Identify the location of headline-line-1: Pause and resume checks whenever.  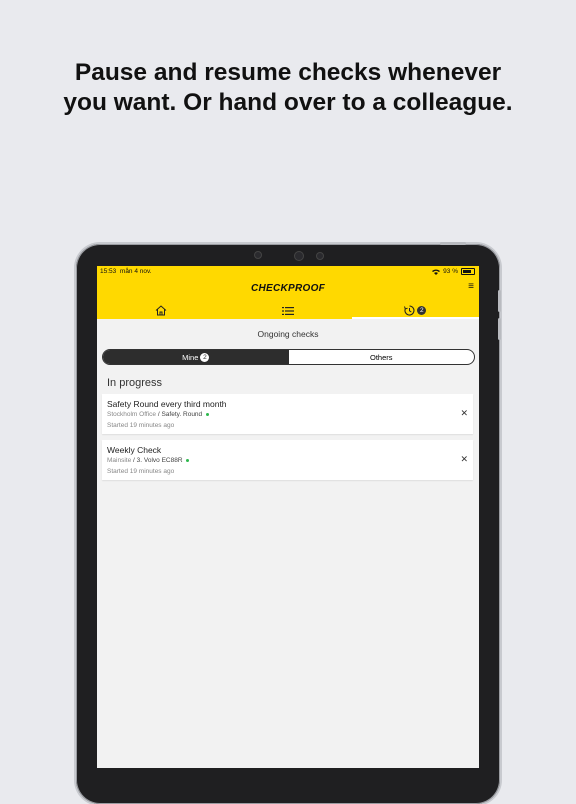
(288, 72).